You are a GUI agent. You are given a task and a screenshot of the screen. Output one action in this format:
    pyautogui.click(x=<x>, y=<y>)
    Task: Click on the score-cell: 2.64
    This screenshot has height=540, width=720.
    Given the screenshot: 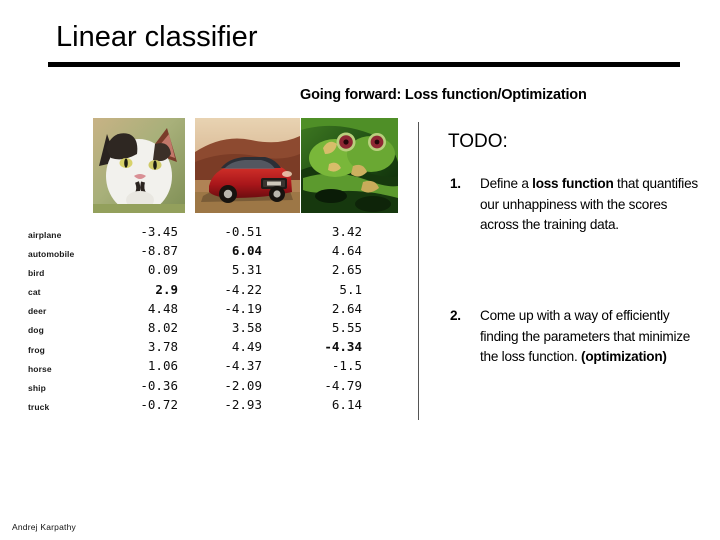 What is the action you would take?
    pyautogui.click(x=346, y=308)
    